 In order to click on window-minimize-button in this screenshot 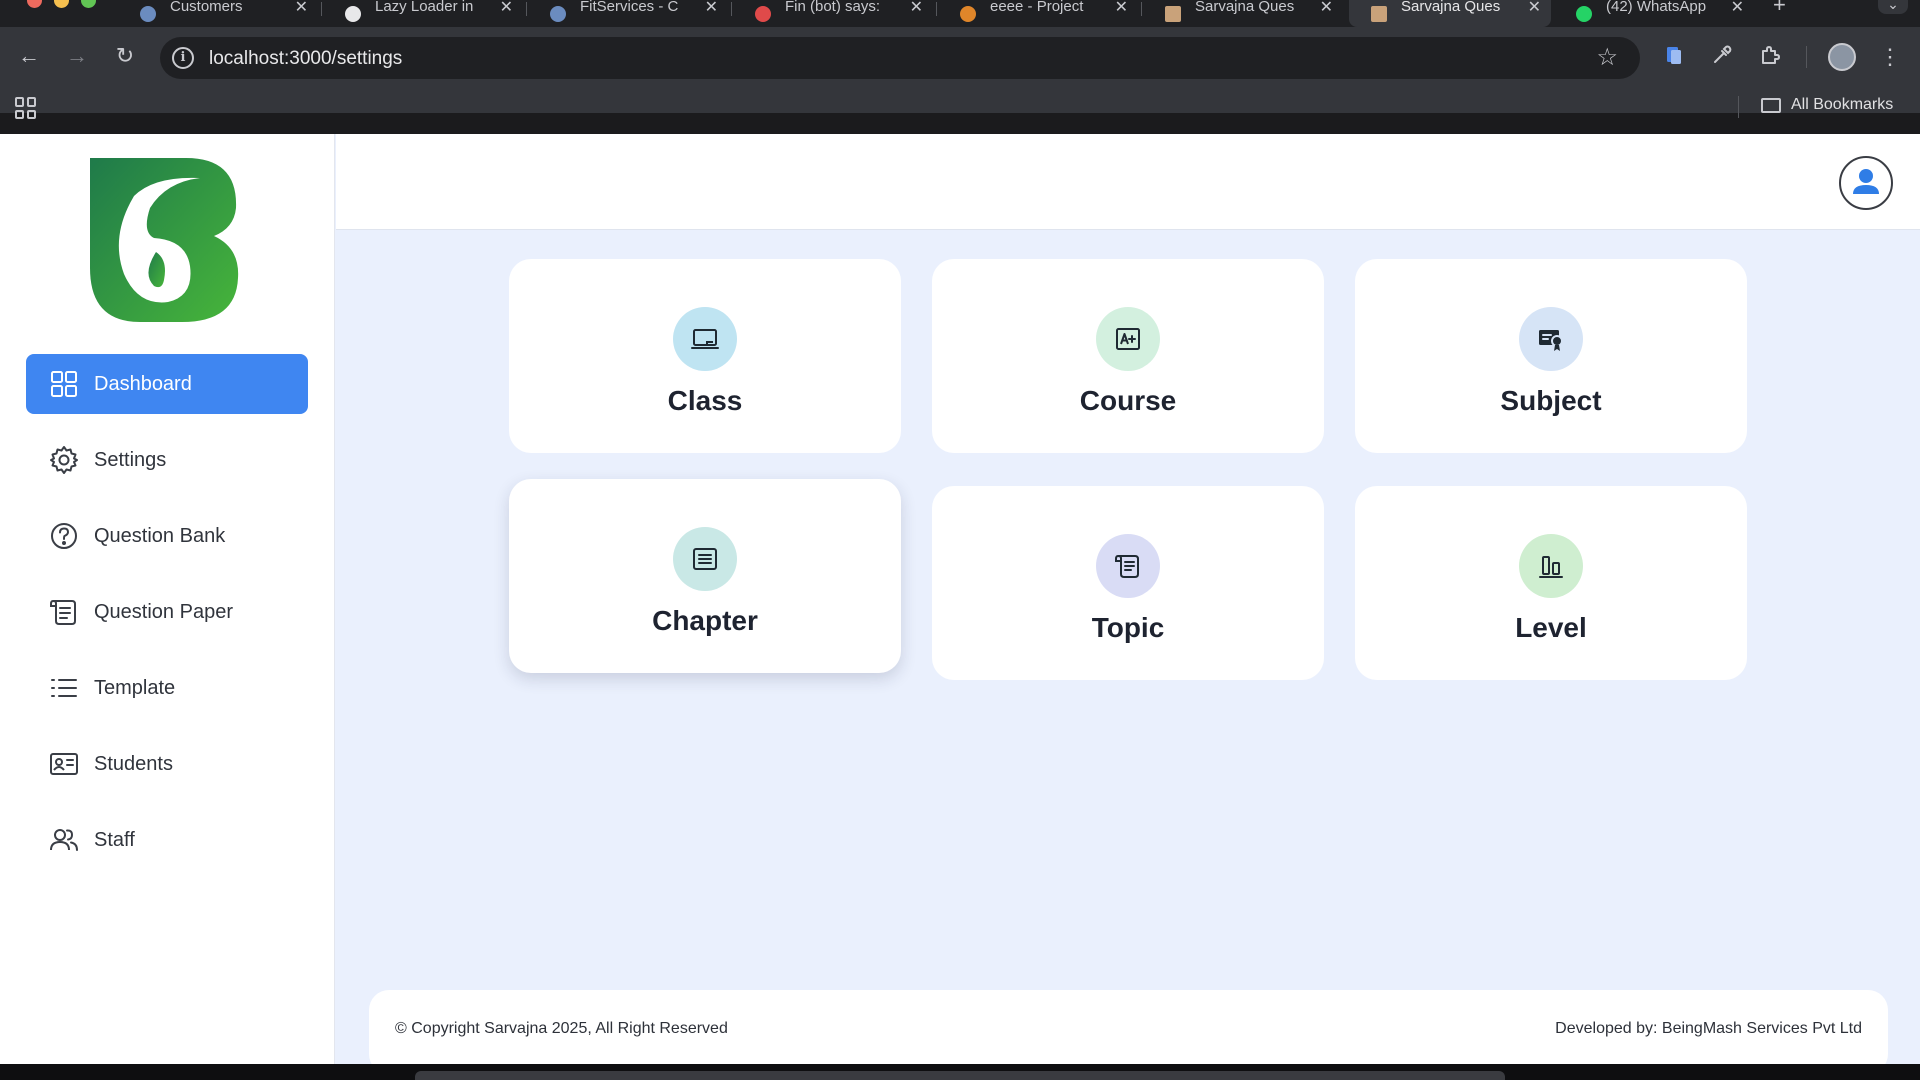, I will do `click(61, 4)`.